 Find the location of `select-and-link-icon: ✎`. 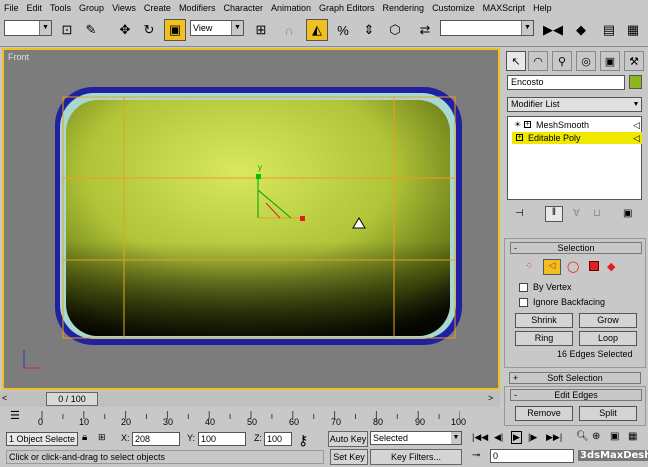

select-and-link-icon: ✎ is located at coordinates (91, 30).